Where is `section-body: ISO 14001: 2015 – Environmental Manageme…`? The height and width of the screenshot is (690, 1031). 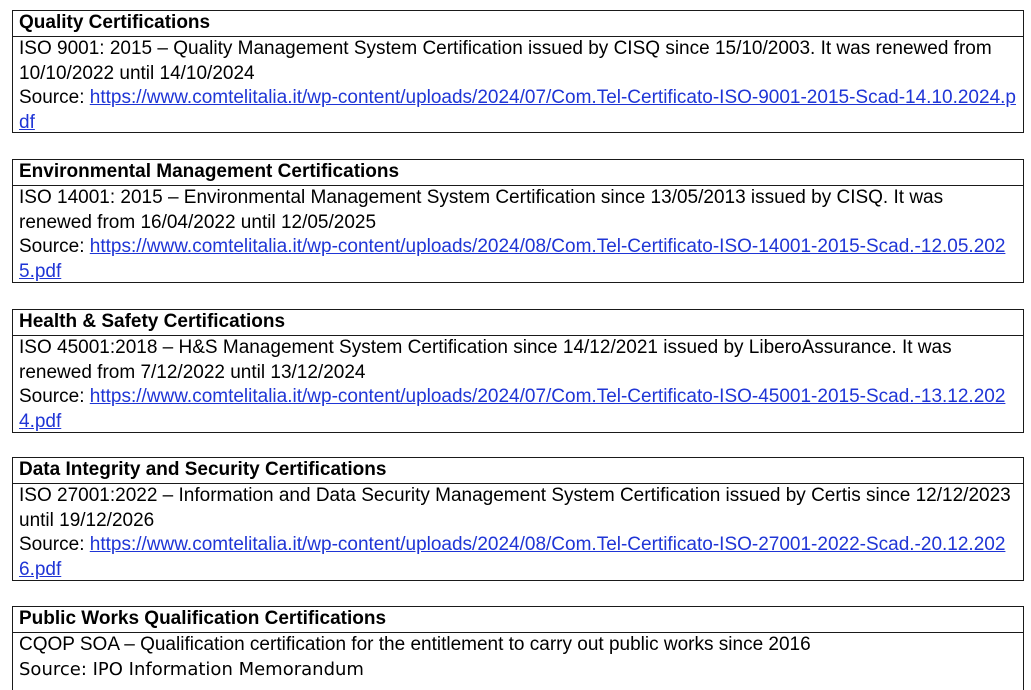 section-body: ISO 14001: 2015 – Environmental Manageme… is located at coordinates (518, 235).